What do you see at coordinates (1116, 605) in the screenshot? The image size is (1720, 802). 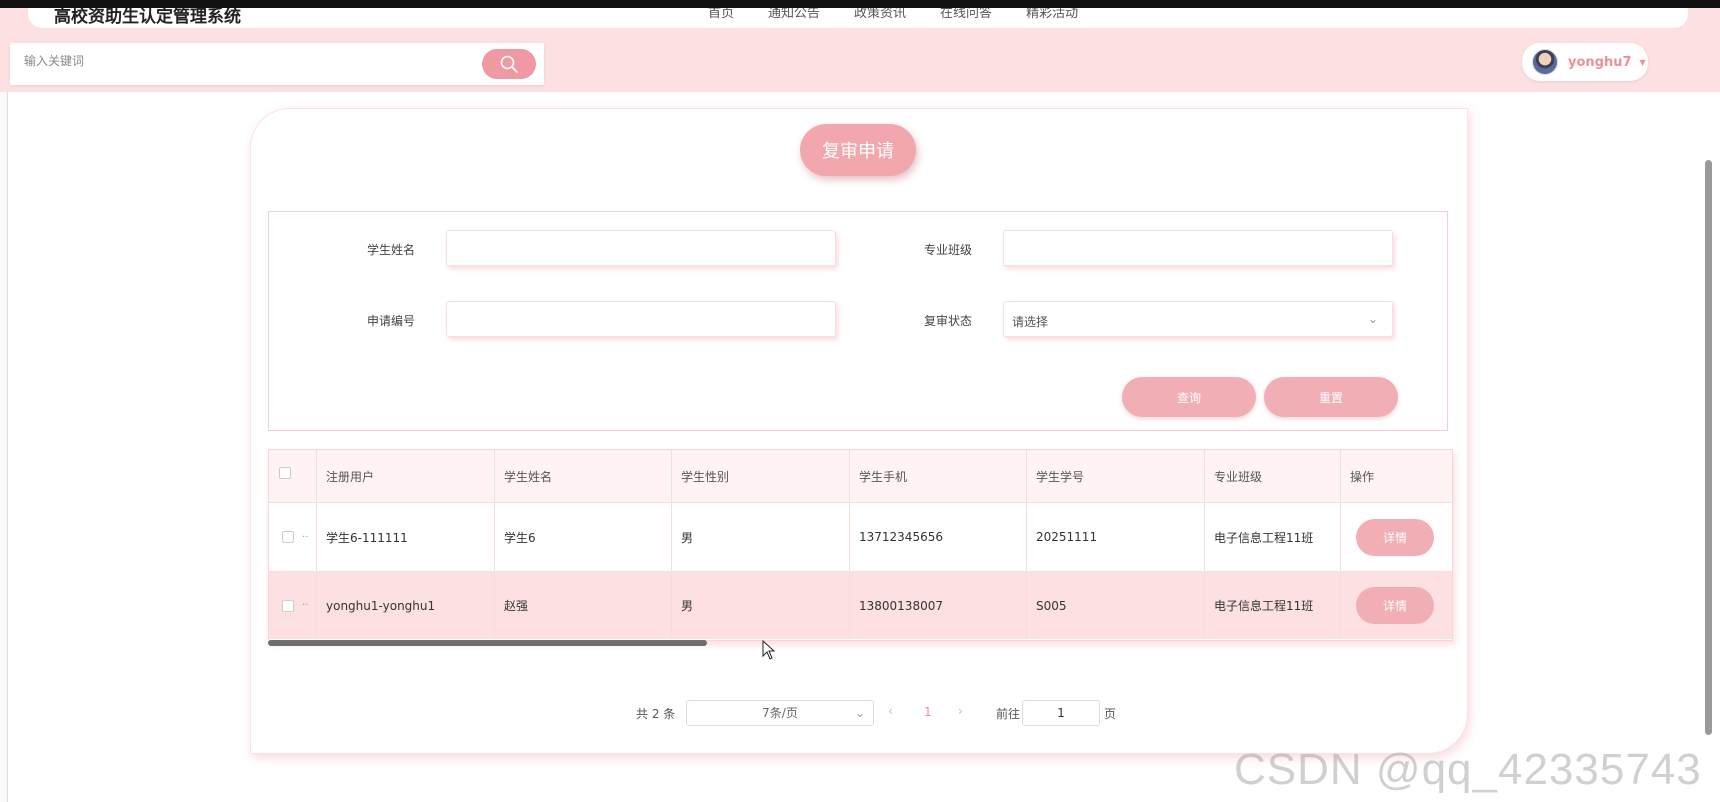 I see `cell-student-no: S005` at bounding box center [1116, 605].